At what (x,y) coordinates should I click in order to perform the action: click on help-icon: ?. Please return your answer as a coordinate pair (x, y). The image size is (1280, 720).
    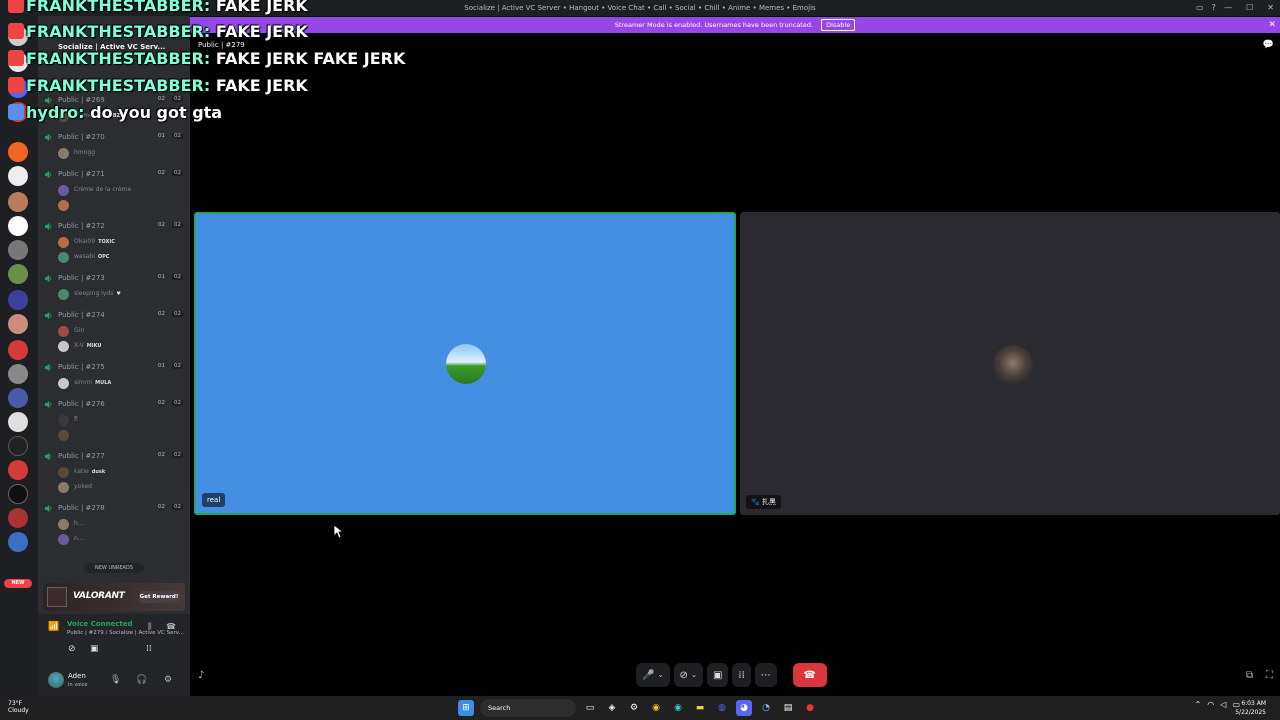
    Looking at the image, I should click on (1214, 8).